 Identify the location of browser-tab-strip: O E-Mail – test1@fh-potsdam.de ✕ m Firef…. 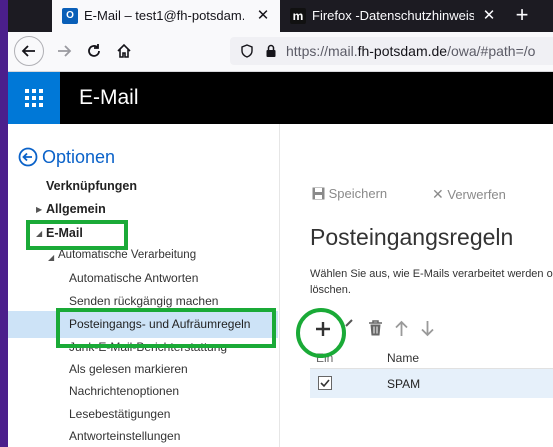
(280, 16).